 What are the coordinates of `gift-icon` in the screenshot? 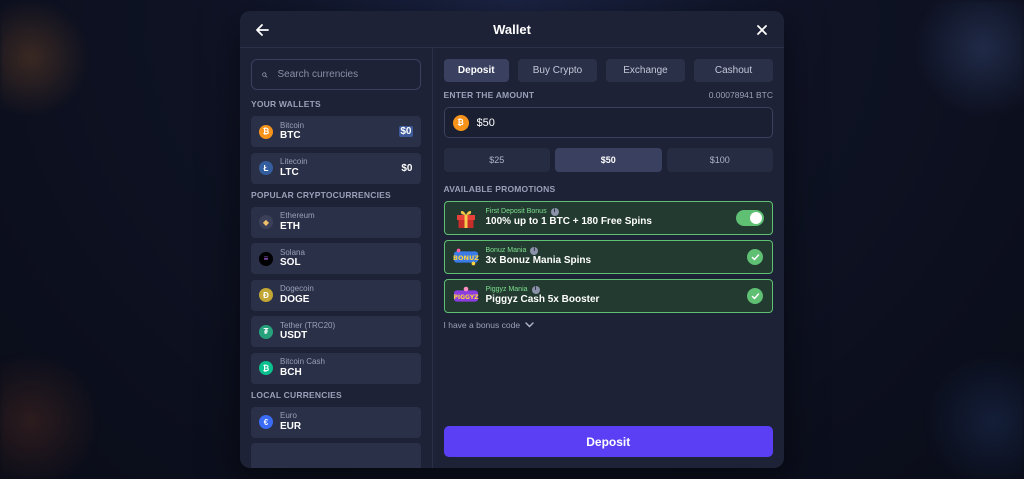 It's located at (466, 218).